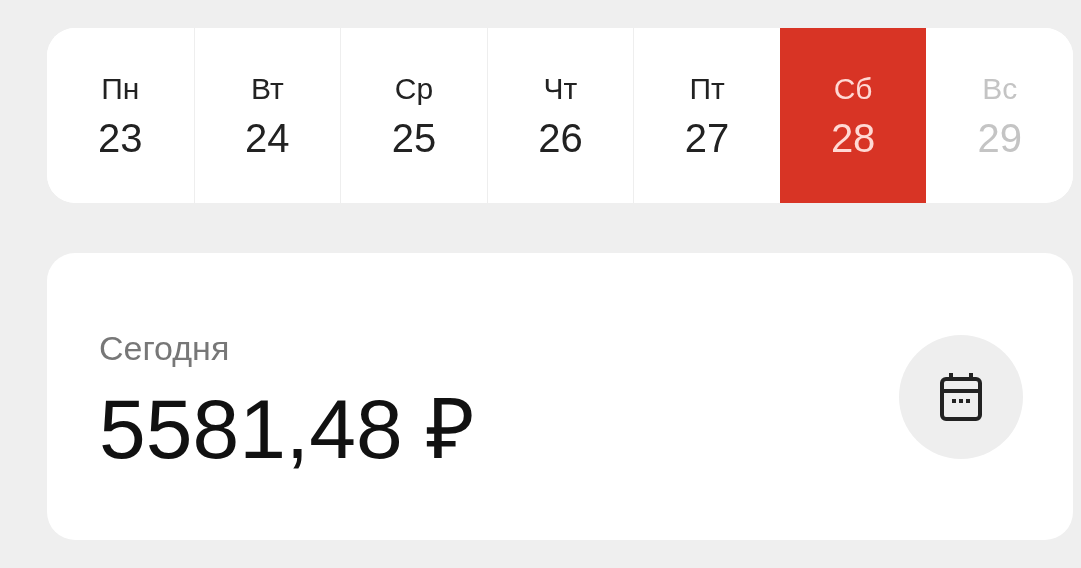 Image resolution: width=1081 pixels, height=568 pixels. Describe the element at coordinates (165, 347) in the screenshot. I see `period-label: Сегодня` at that location.